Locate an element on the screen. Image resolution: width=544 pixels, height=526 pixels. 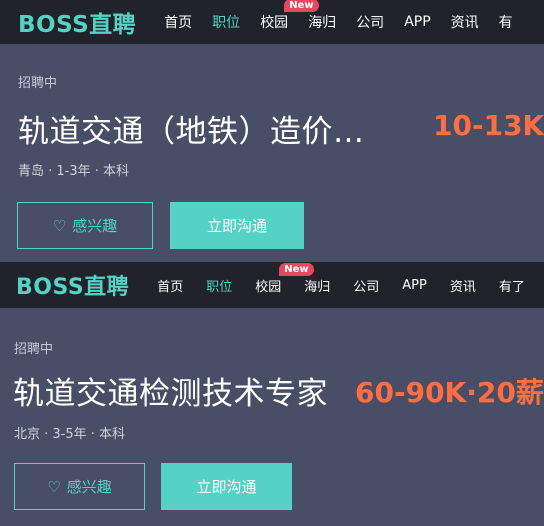
job-title: 轨道交通检测技术专家 is located at coordinates (170, 394).